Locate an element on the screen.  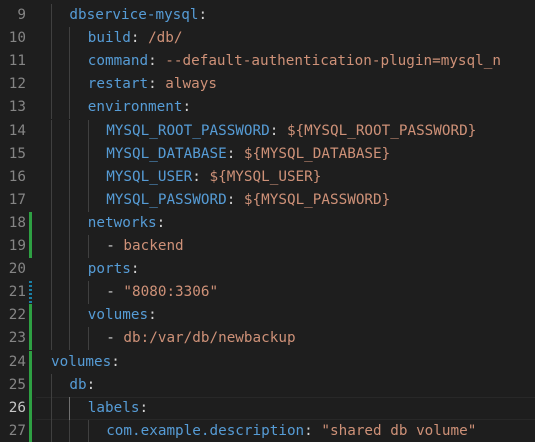
yaml-key: MYSQL_PASSWORD is located at coordinates (166, 199).